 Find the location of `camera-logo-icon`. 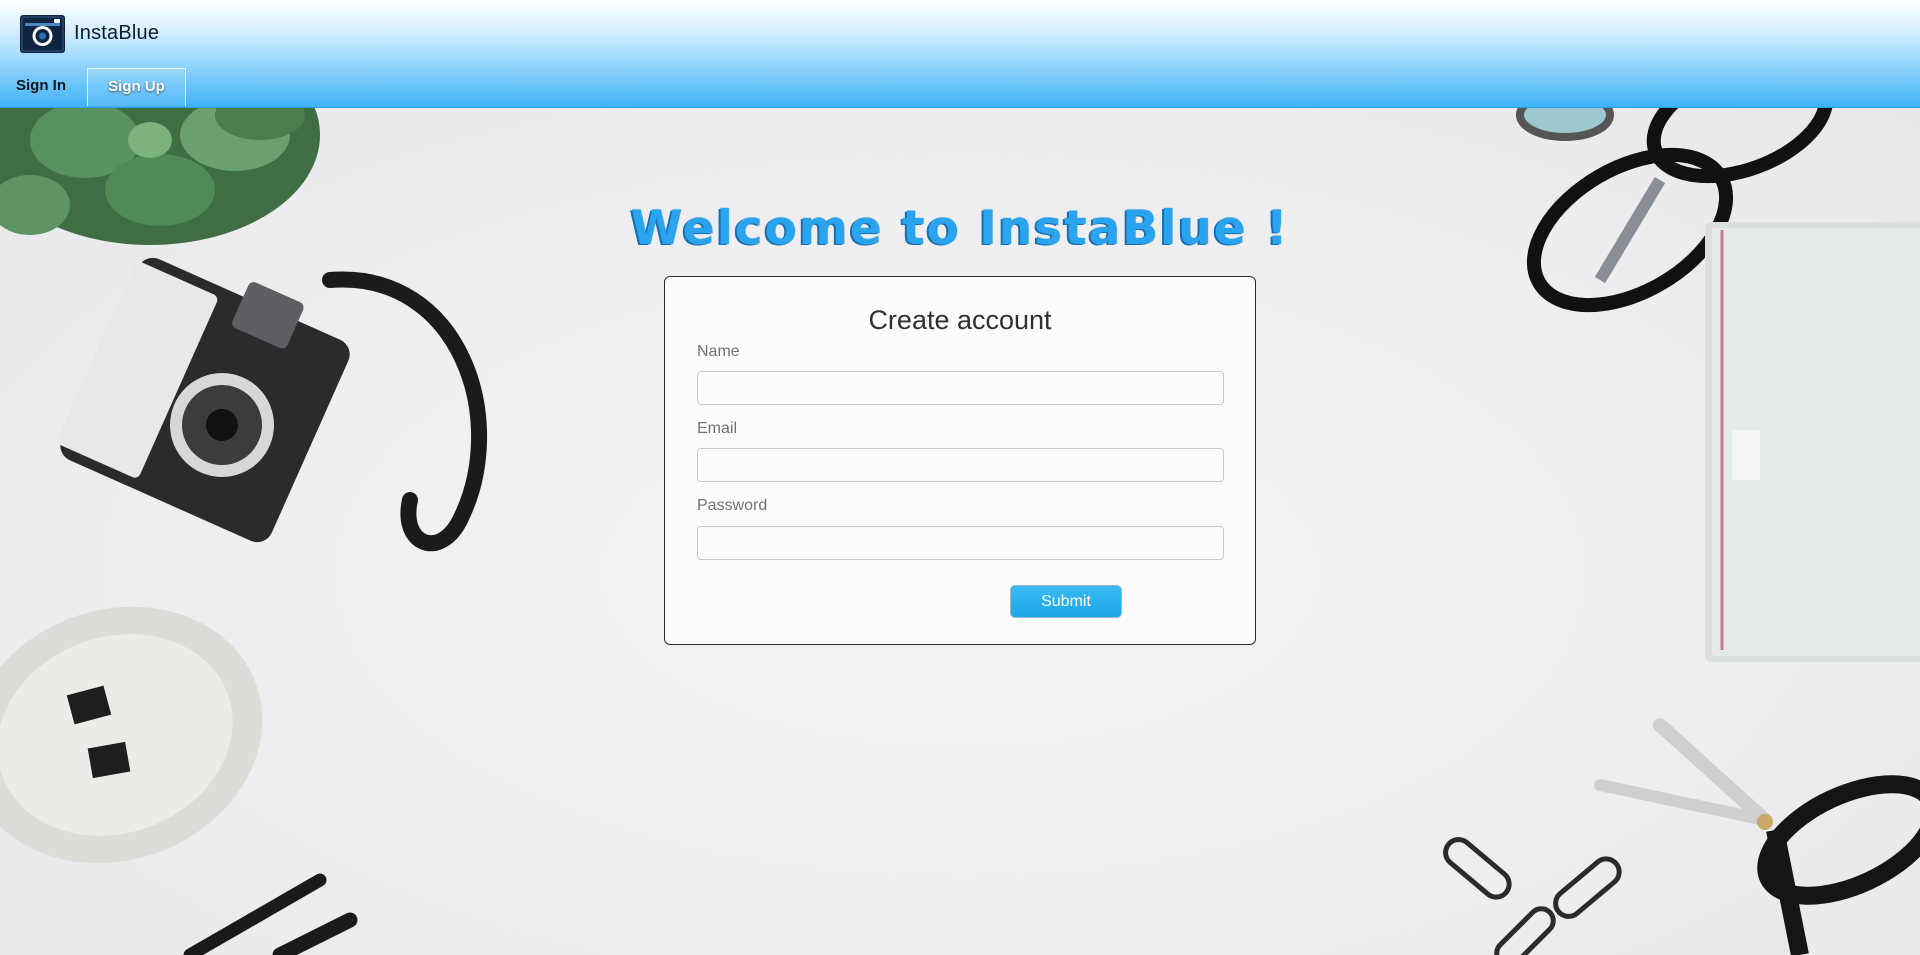

camera-logo-icon is located at coordinates (42, 34).